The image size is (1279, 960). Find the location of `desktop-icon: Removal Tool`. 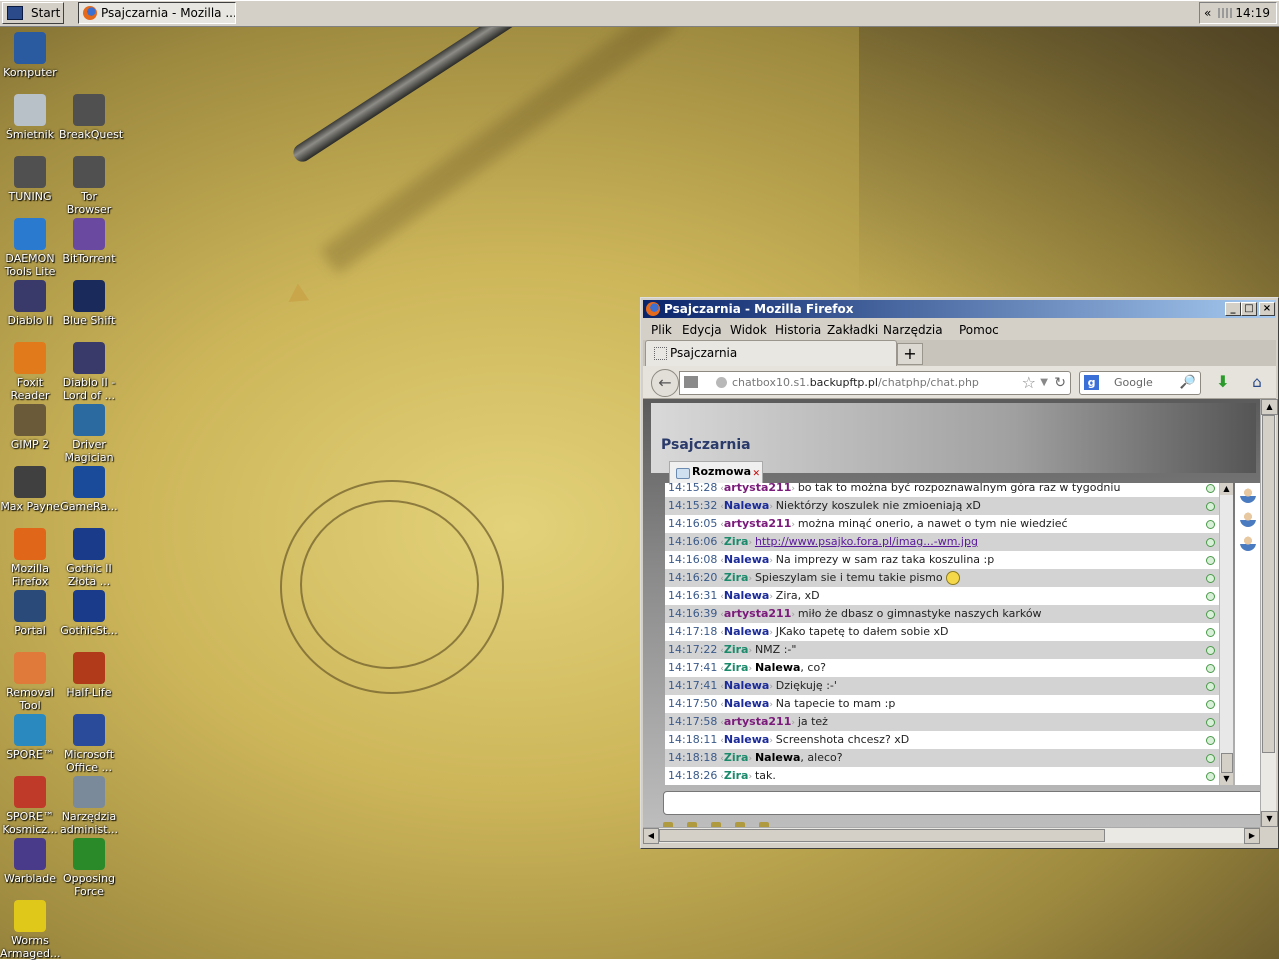

desktop-icon: Removal Tool is located at coordinates (30, 682).